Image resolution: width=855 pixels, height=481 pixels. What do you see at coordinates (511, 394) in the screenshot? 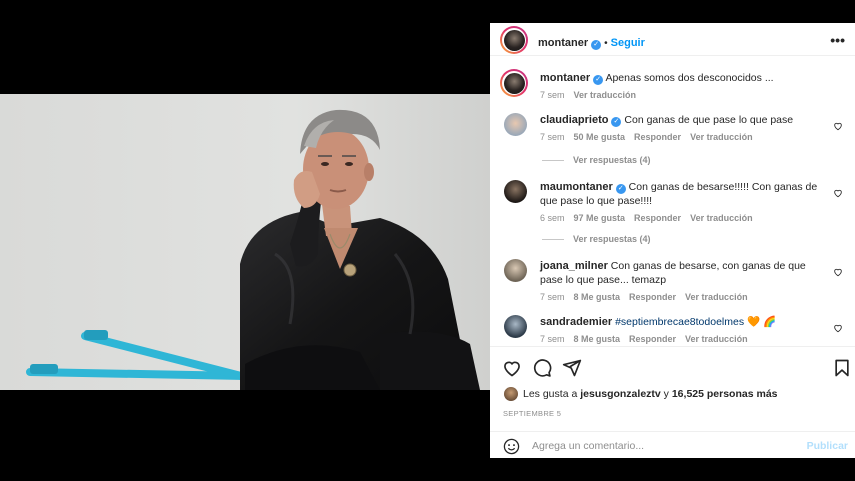
I see `liker-avatar` at bounding box center [511, 394].